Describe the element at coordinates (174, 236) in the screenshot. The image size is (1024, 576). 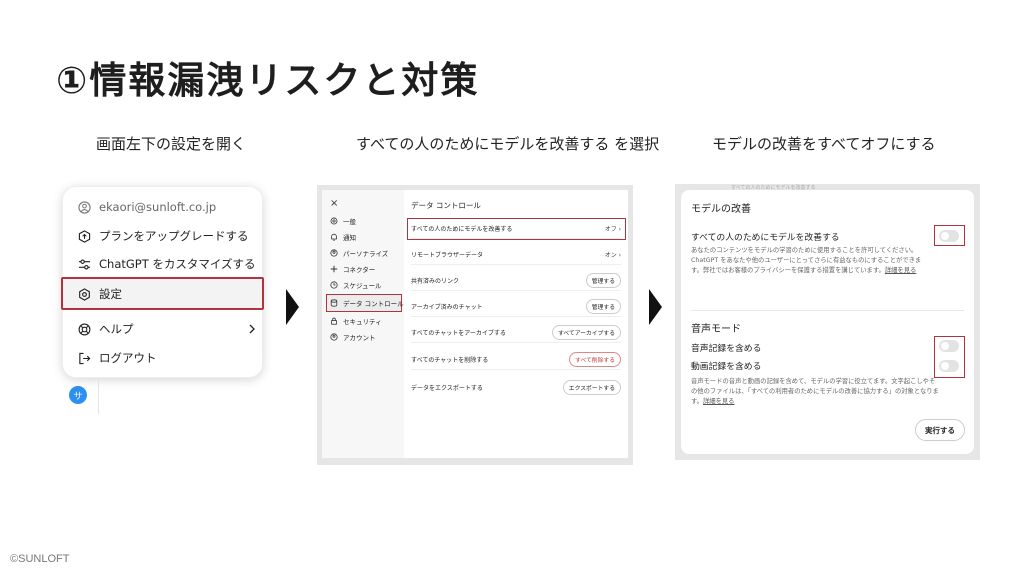
I see `menu-item-label: プランをアップグレードする` at that location.